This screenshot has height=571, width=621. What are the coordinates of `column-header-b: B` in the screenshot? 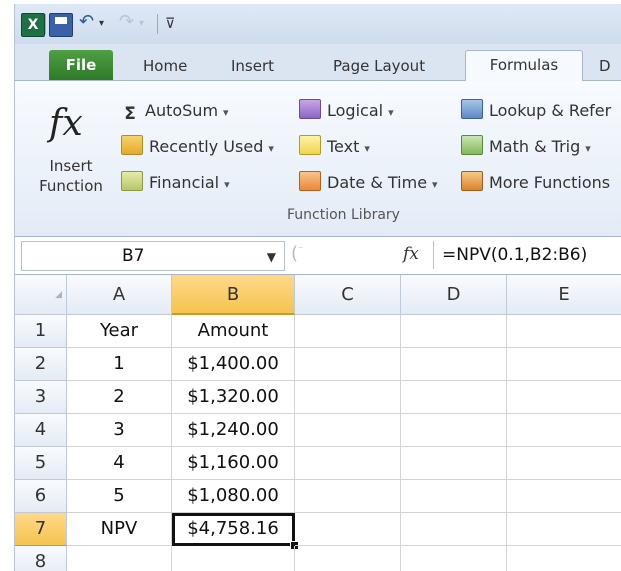 It's located at (233, 295).